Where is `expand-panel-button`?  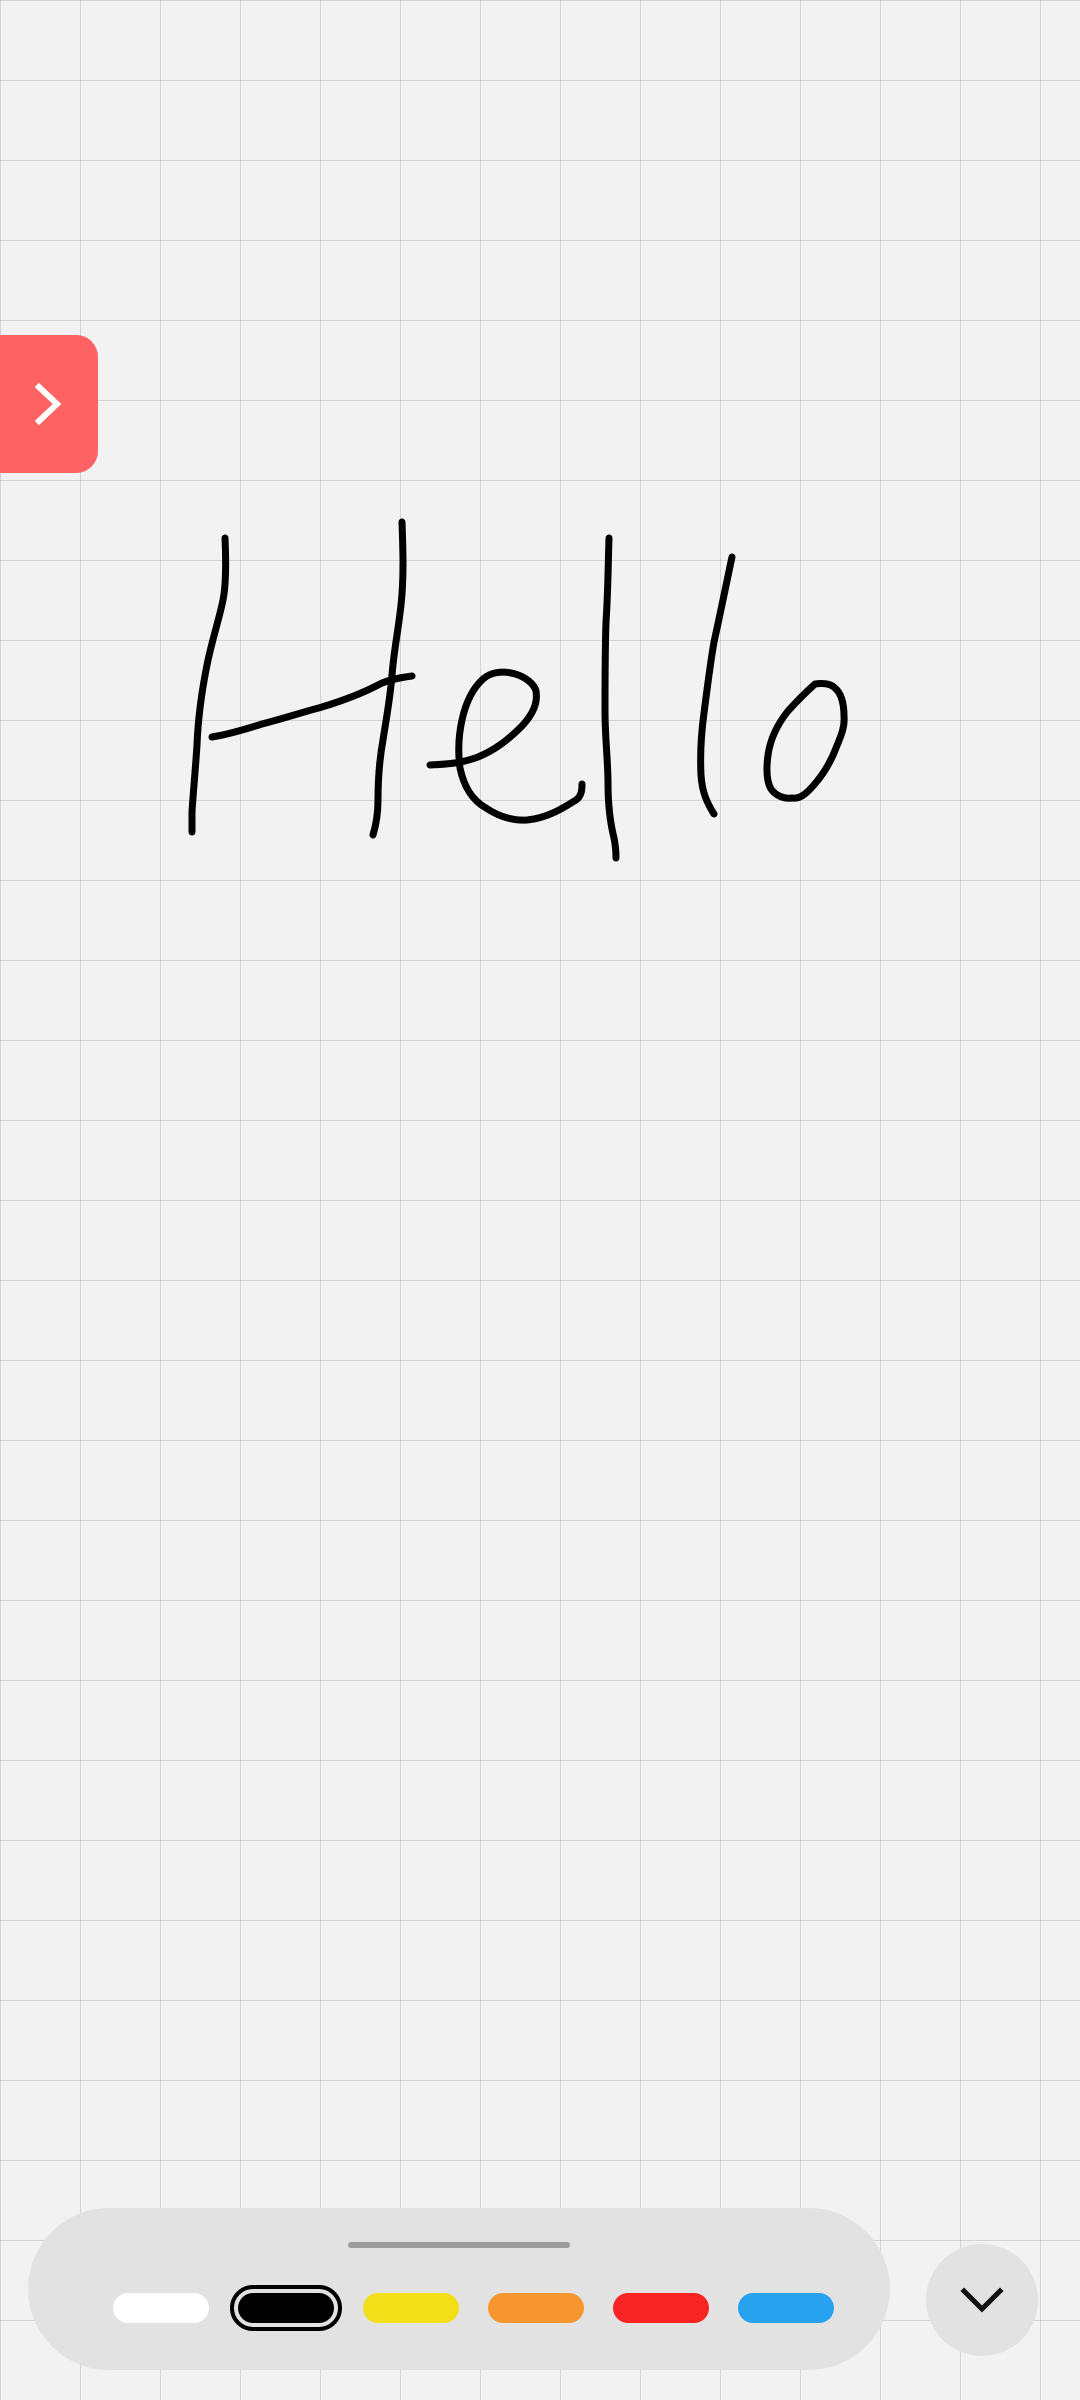
expand-panel-button is located at coordinates (49, 404).